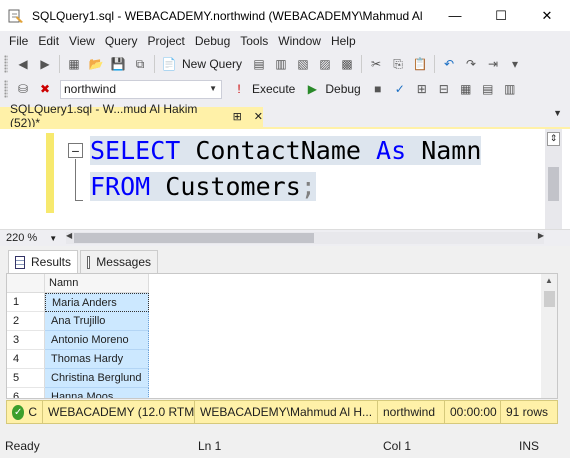 The width and height of the screenshot is (570, 458). I want to click on undo-icon: ↶, so click(449, 64).